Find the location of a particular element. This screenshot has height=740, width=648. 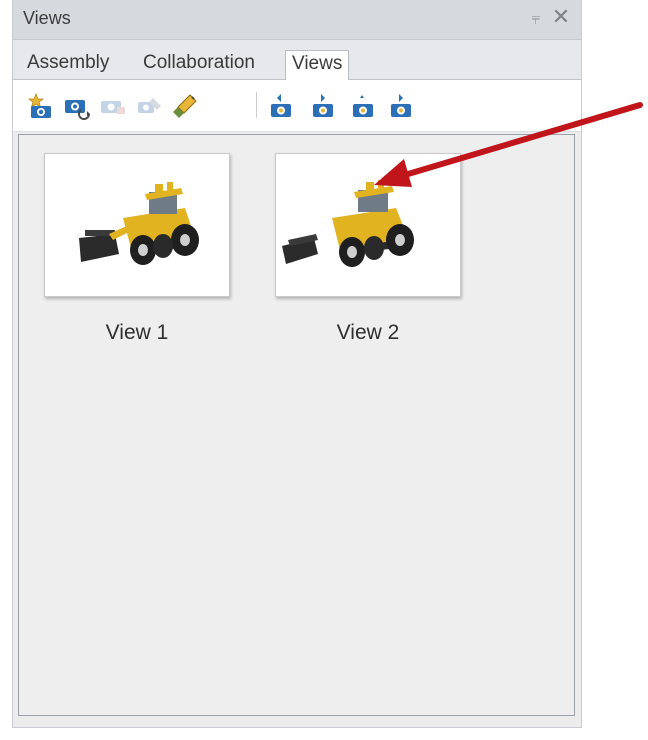

delete-view-icon is located at coordinates (113, 106).